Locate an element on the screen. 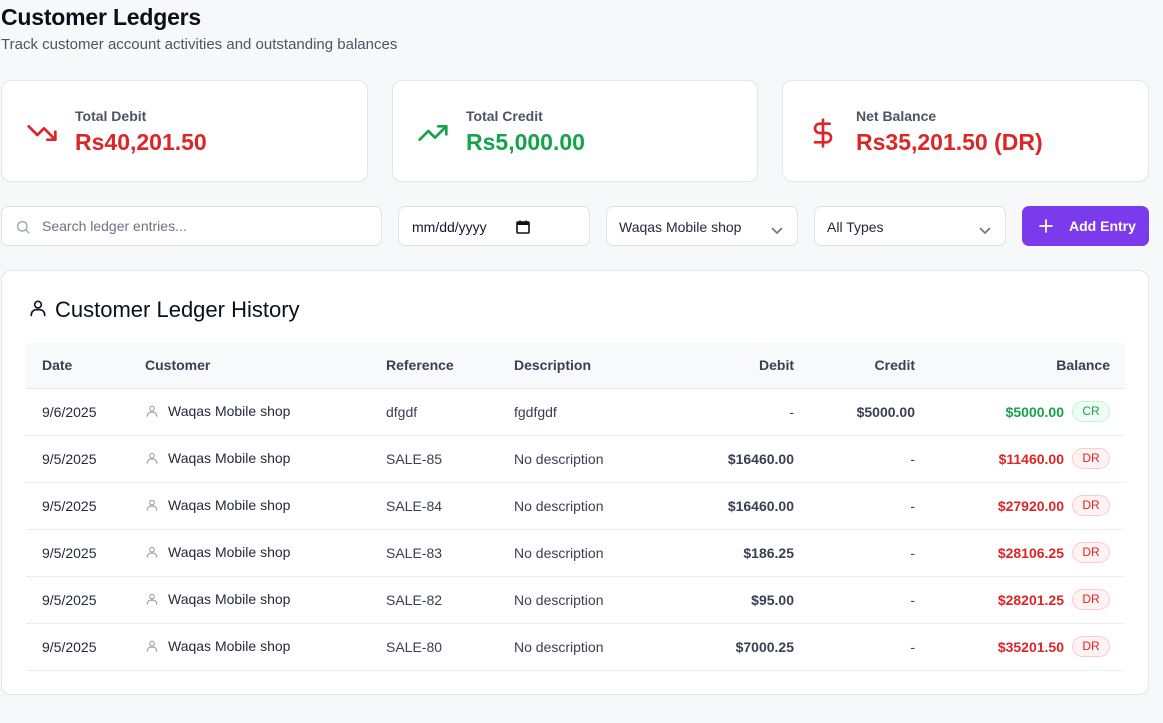  cell-reference: SALE-84 is located at coordinates (450, 506).